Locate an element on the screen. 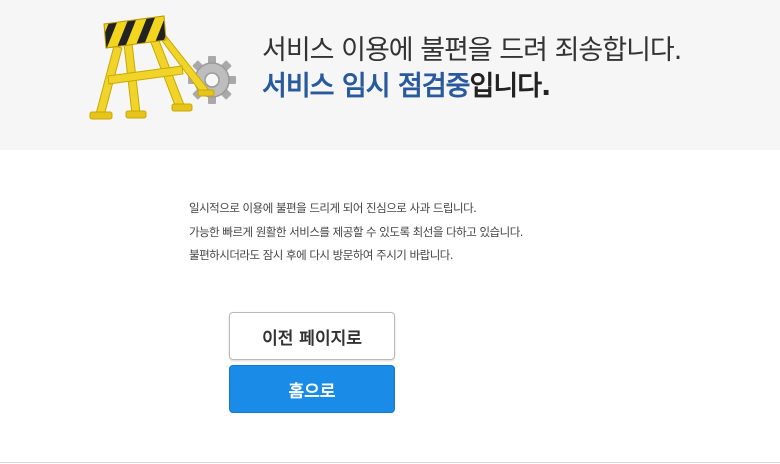  page-title: 서비스 이용에 불편을 드려 죄송합니다. is located at coordinates (472, 50).